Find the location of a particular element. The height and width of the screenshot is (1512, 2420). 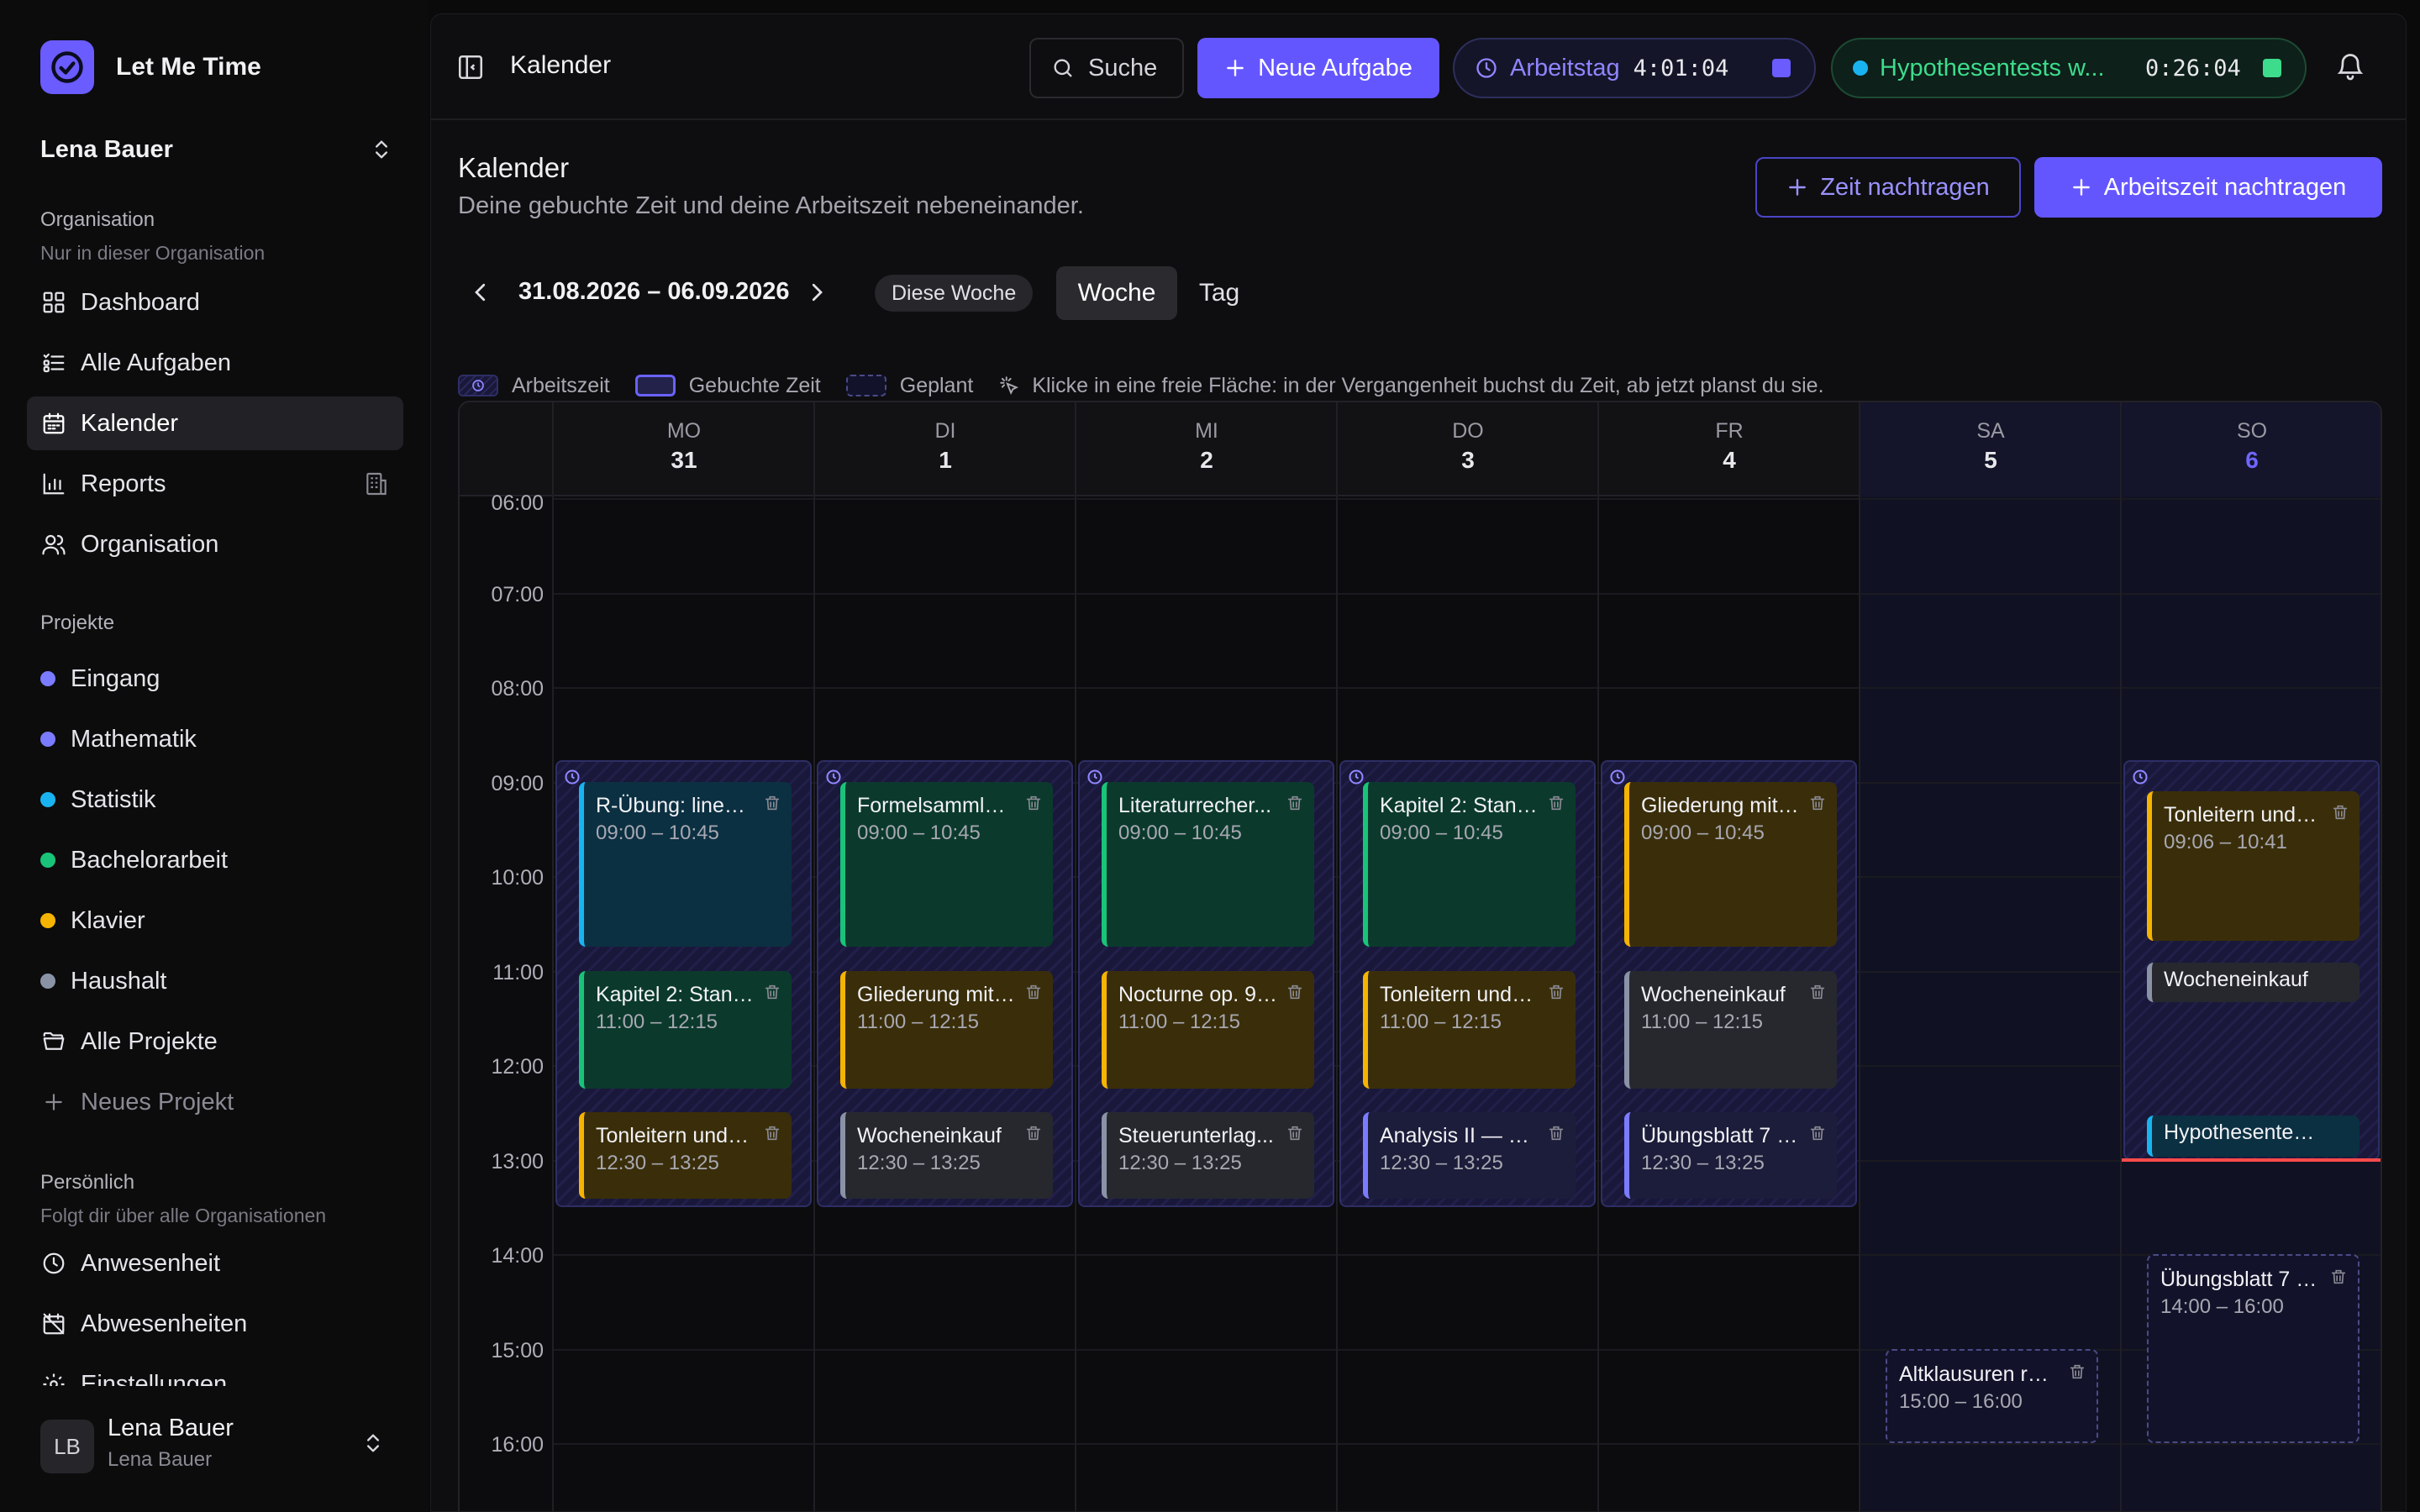

day-header-mi: MI 2 is located at coordinates (1206, 449).